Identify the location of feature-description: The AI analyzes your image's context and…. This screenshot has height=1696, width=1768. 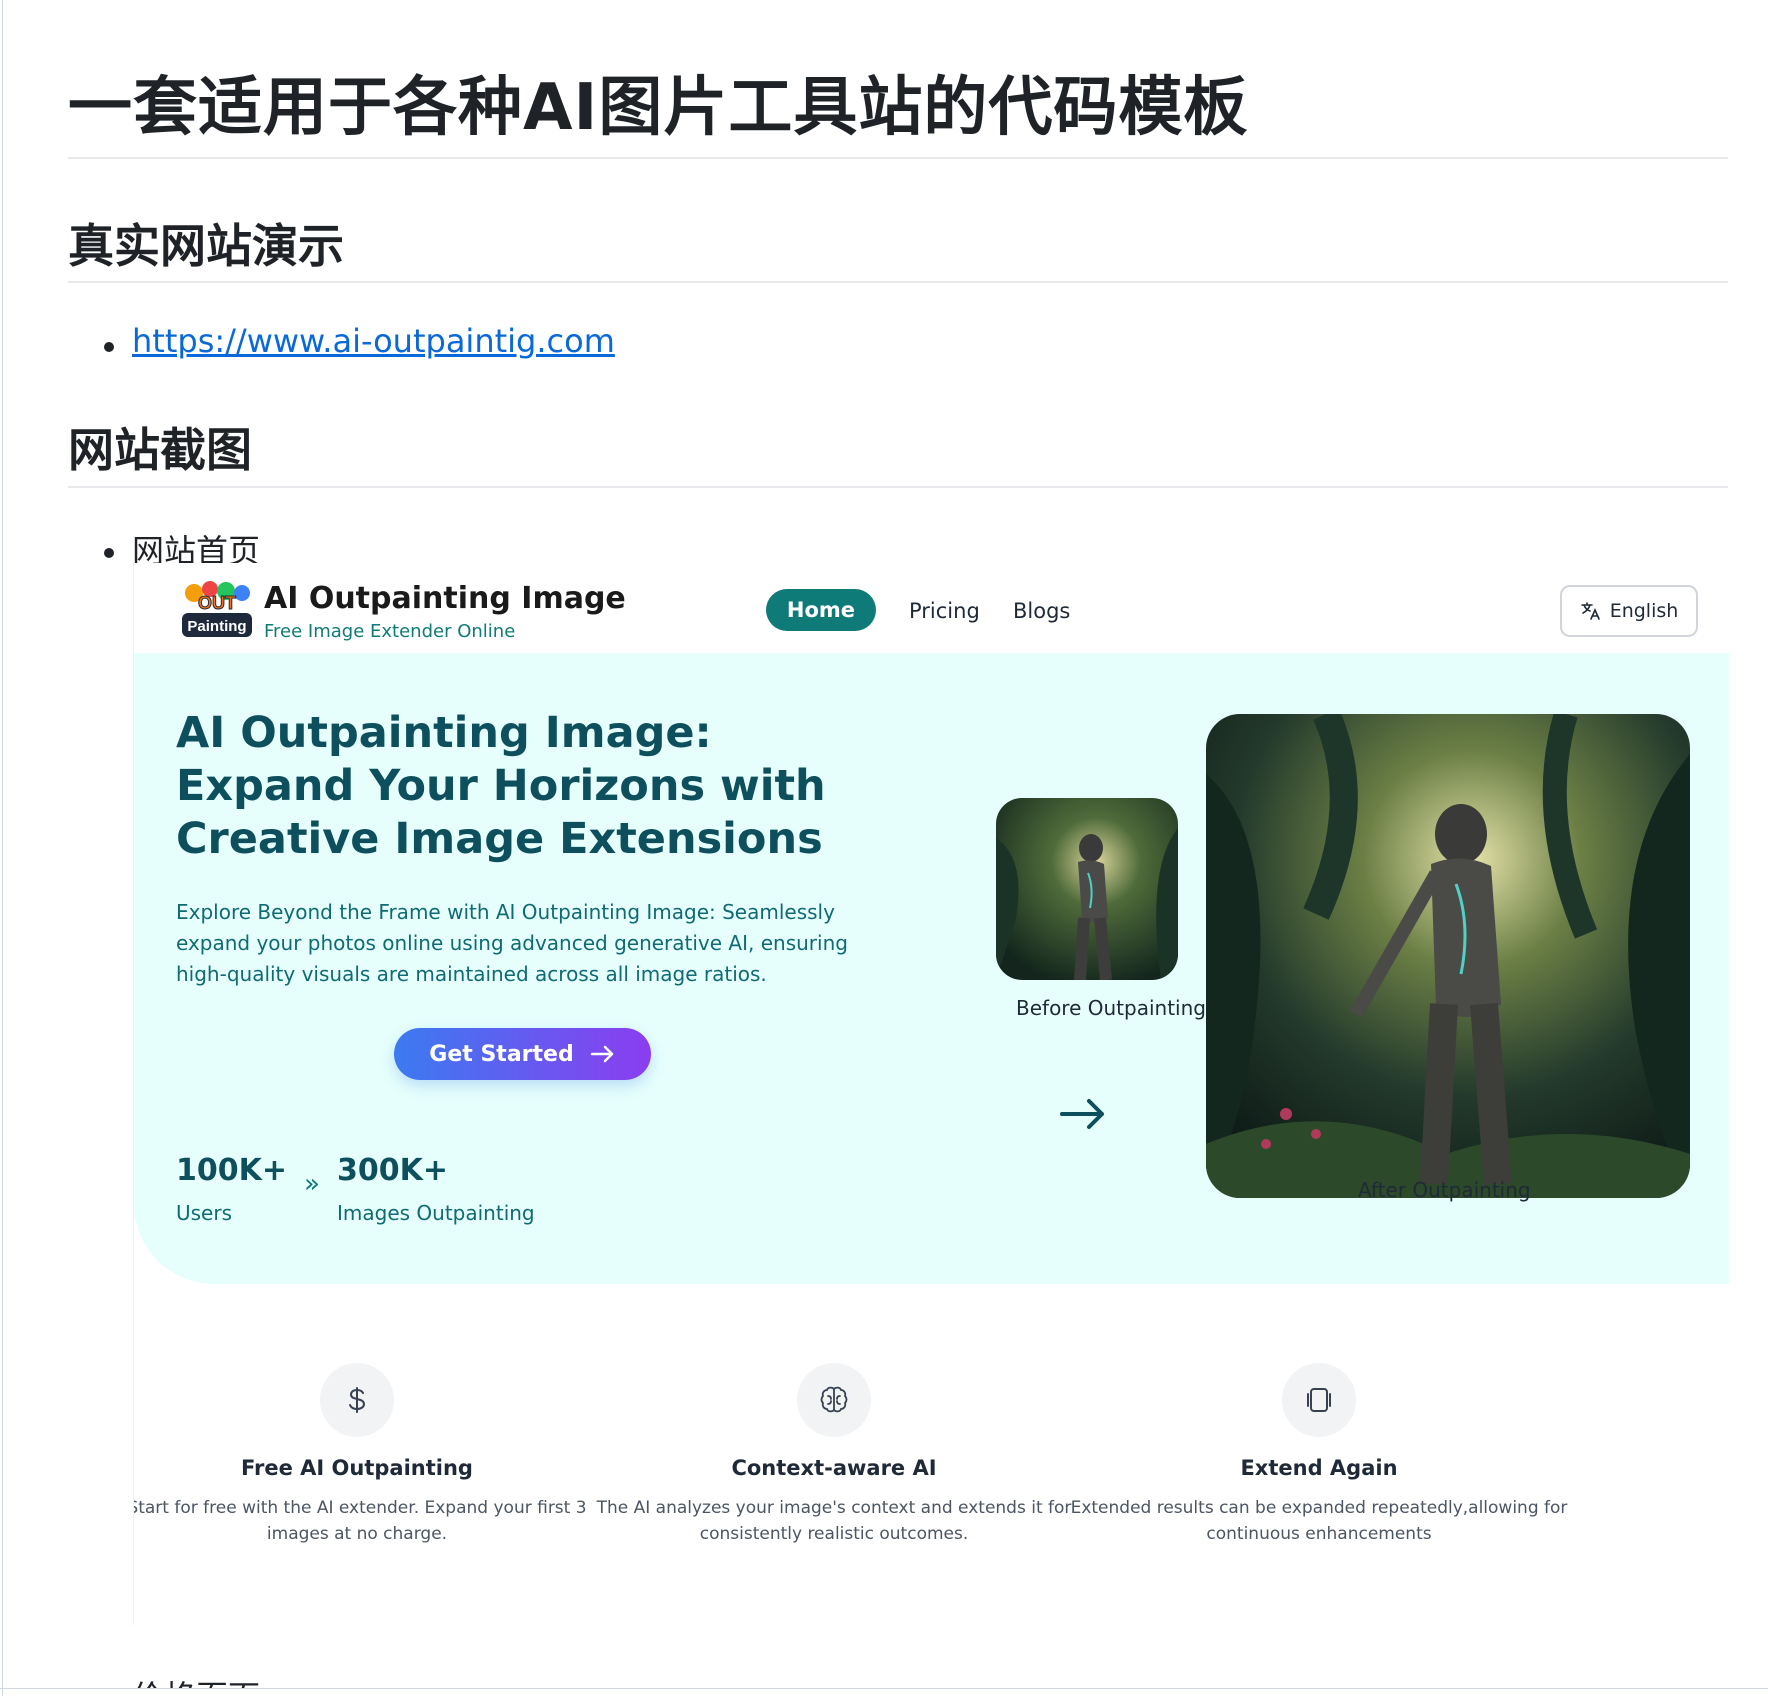
(834, 1521).